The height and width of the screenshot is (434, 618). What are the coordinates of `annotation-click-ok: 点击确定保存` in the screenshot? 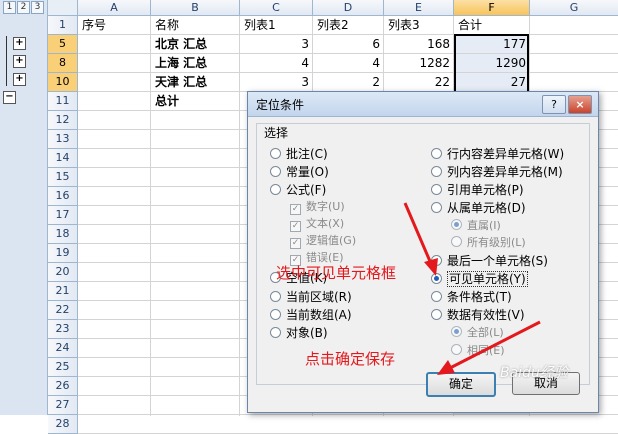 It's located at (350, 359).